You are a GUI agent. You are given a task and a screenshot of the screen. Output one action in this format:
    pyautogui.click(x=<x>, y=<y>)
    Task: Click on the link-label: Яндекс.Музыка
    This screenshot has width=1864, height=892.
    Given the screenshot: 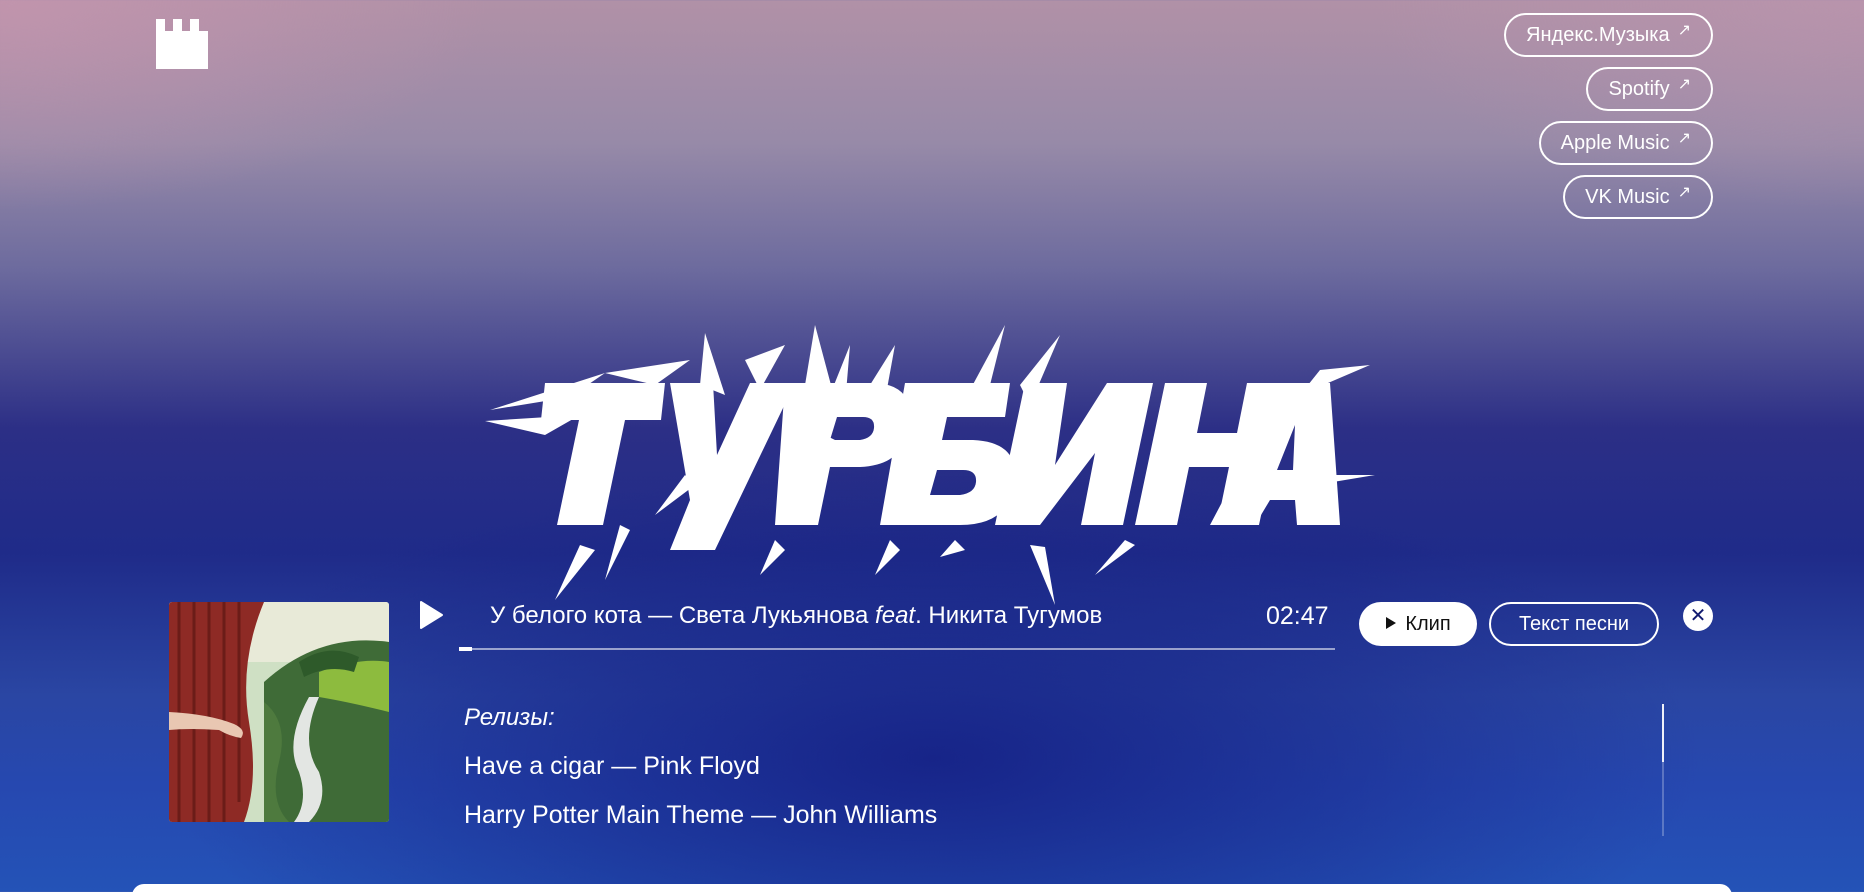 What is the action you would take?
    pyautogui.click(x=1598, y=34)
    